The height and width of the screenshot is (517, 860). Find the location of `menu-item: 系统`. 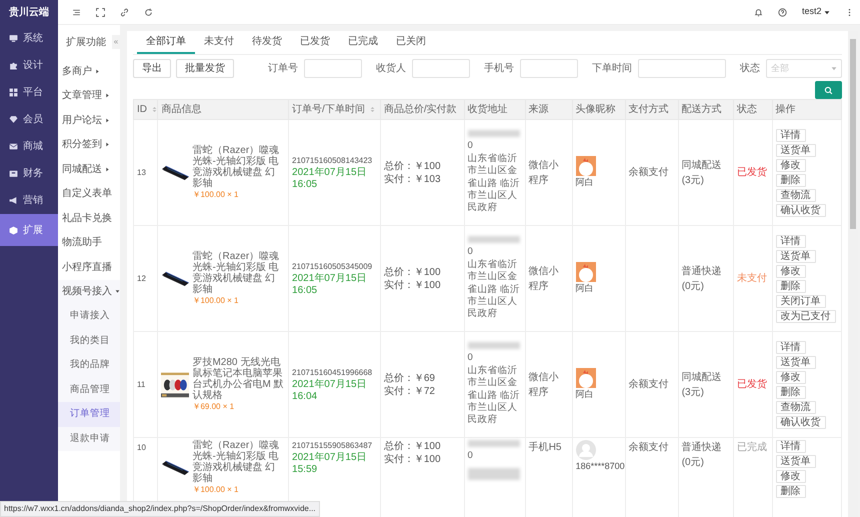

menu-item: 系统 is located at coordinates (29, 38).